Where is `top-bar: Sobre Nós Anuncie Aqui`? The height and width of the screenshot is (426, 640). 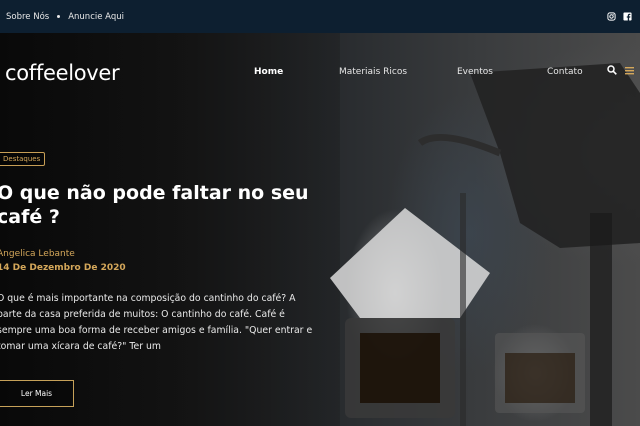
top-bar: Sobre Nós Anuncie Aqui is located at coordinates (320, 16).